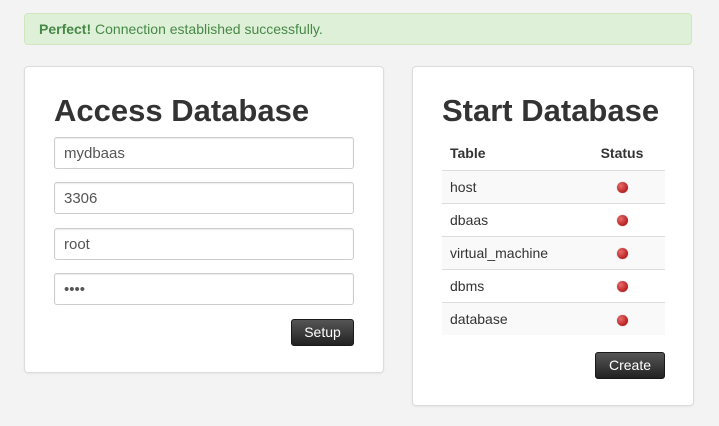 The width and height of the screenshot is (719, 426). I want to click on status-column-header: Status, so click(622, 153).